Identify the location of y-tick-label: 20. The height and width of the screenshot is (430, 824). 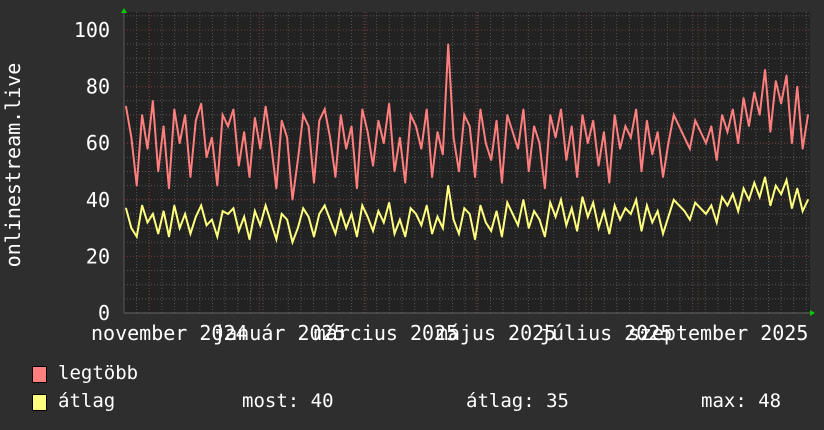
(98, 256).